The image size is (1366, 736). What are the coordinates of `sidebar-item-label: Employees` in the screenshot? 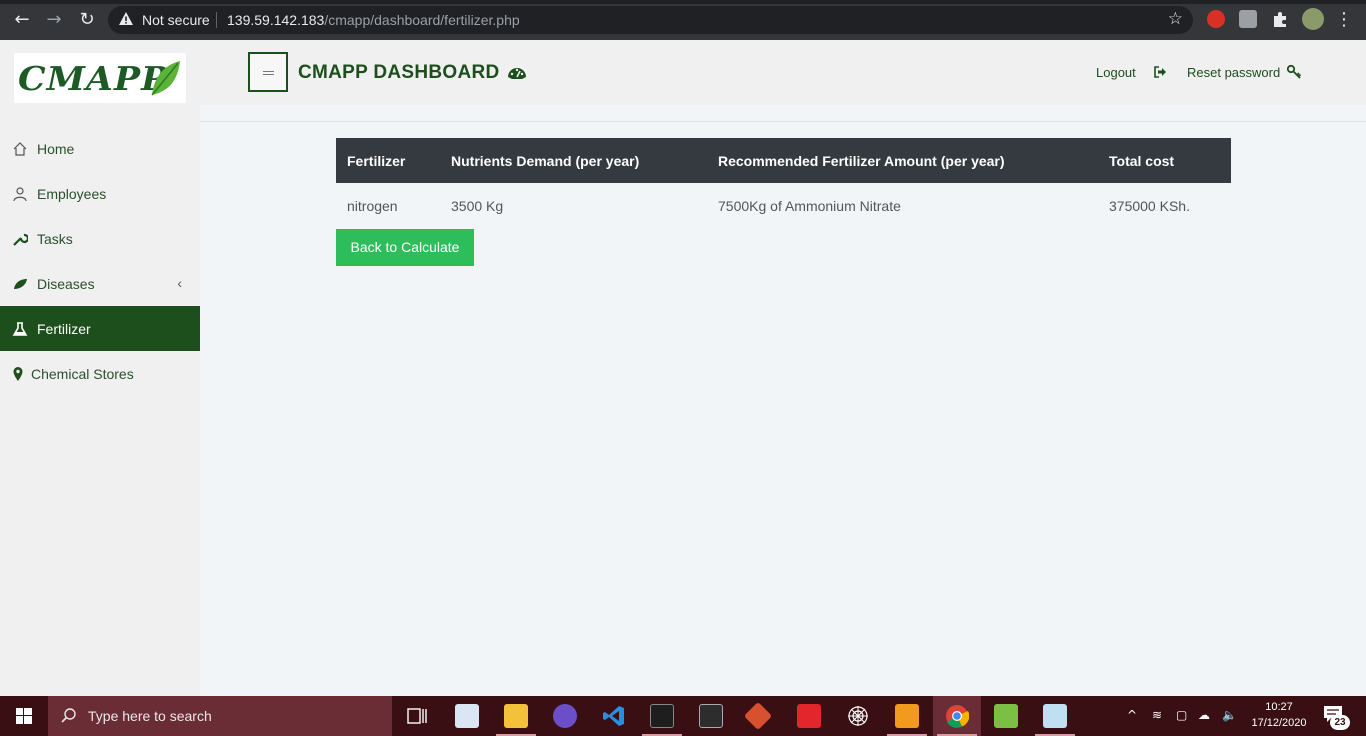 It's located at (72, 193).